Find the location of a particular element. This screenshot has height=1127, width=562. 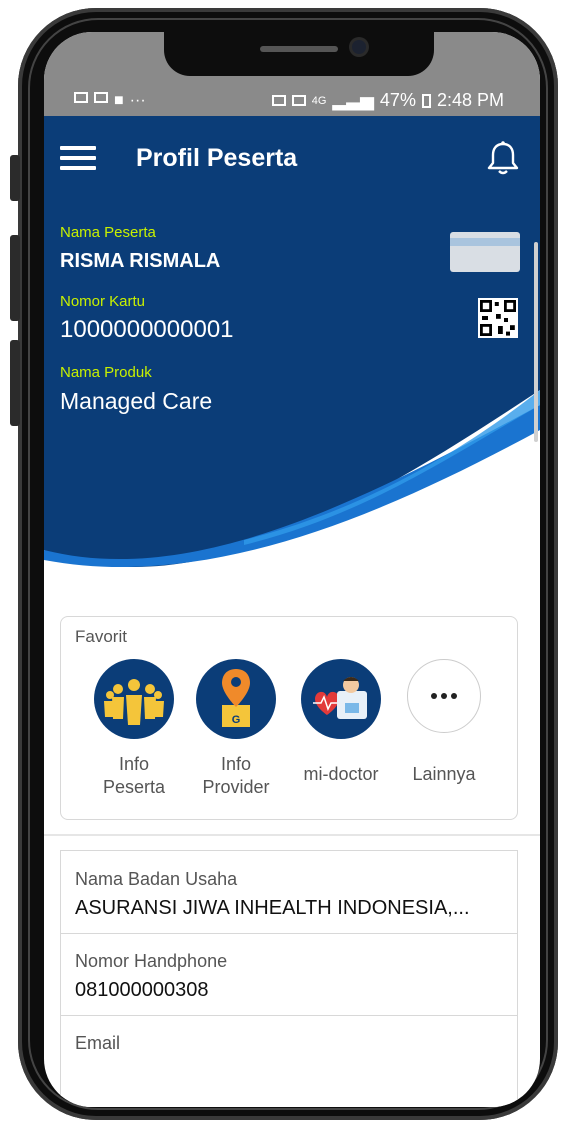

fav-label: mi-doctor is located at coordinates (341, 774).